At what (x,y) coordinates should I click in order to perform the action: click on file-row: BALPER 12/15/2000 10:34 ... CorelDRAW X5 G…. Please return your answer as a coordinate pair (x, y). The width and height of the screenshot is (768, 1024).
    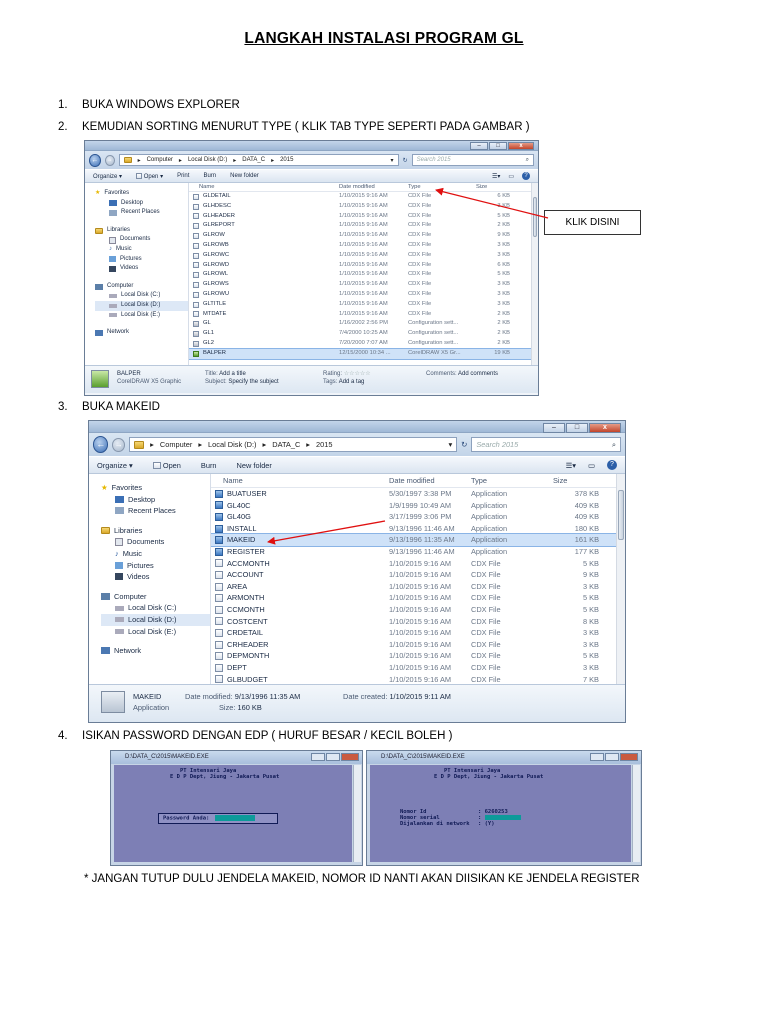
    Looking at the image, I should click on (363, 353).